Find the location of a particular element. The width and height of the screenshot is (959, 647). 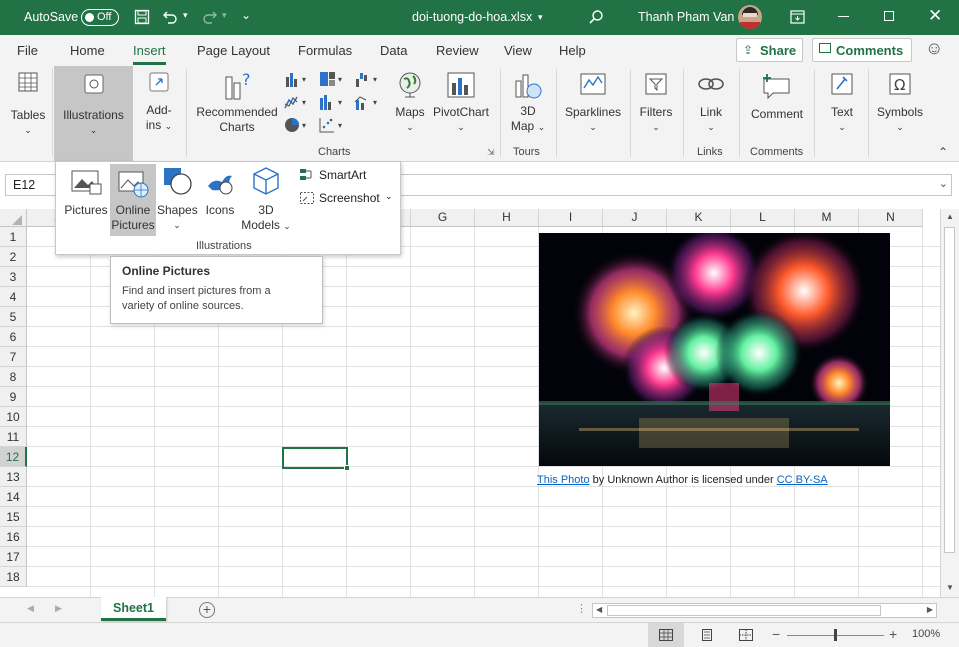

zoom-slider-thumb is located at coordinates (835, 635).